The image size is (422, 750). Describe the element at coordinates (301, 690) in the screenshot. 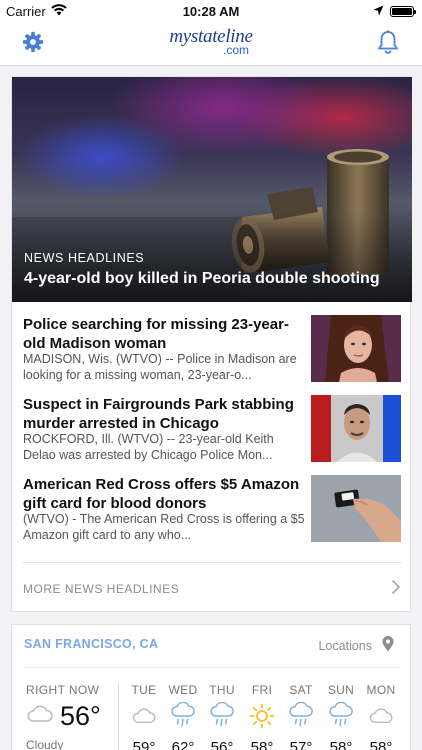

I see `forecast-day-name: SAT` at that location.